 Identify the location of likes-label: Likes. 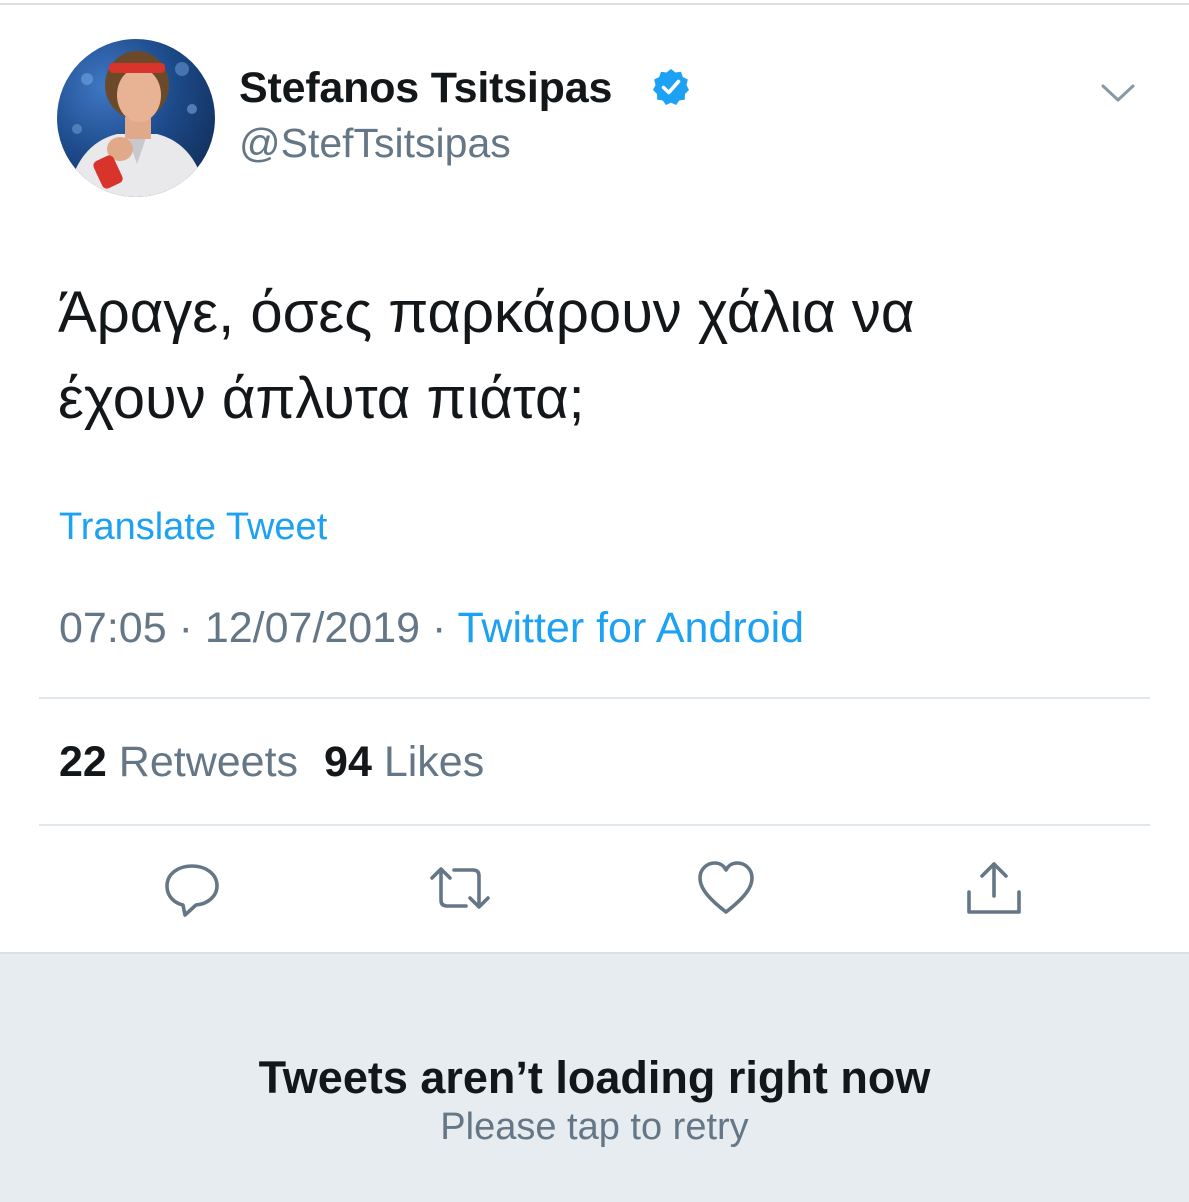
(434, 762).